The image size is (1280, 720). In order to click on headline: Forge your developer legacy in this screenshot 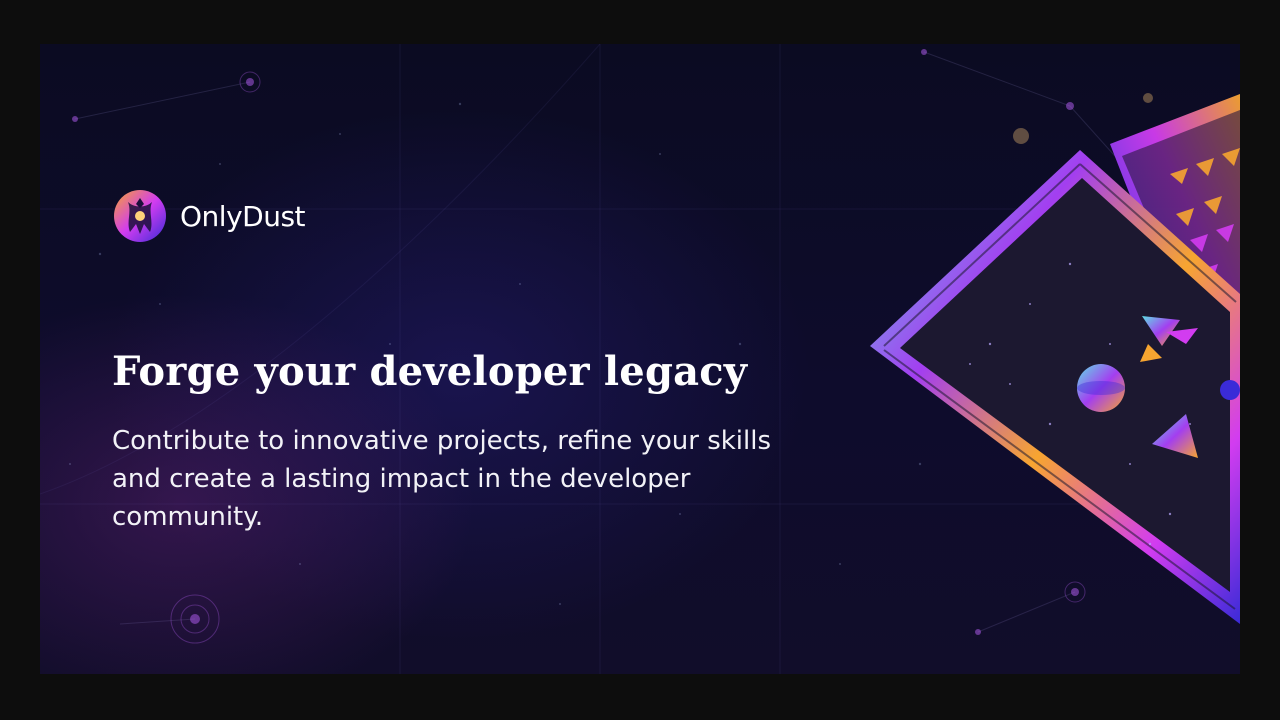, I will do `click(430, 371)`.